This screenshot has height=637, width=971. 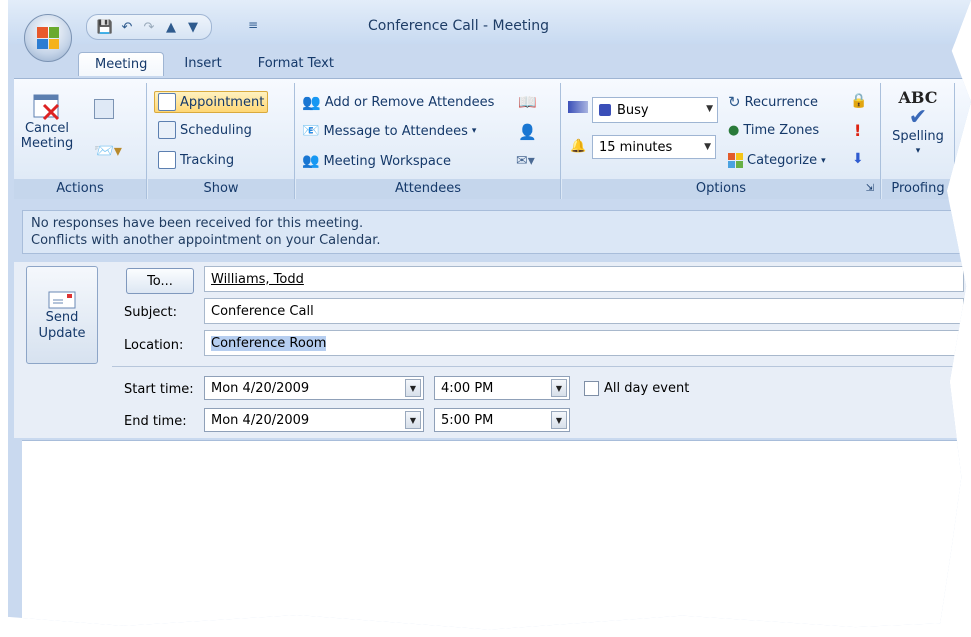 I want to click on spelling-label: Spelling, so click(x=918, y=136).